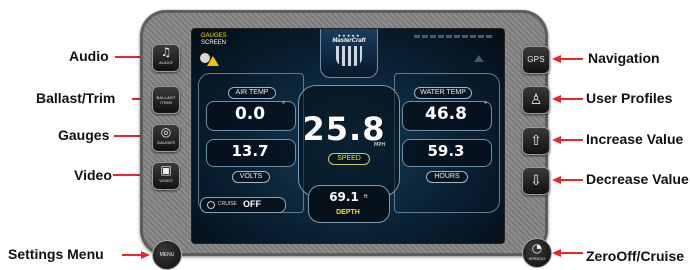  I want to click on gauges-button: ◎ GAUGES, so click(166, 138).